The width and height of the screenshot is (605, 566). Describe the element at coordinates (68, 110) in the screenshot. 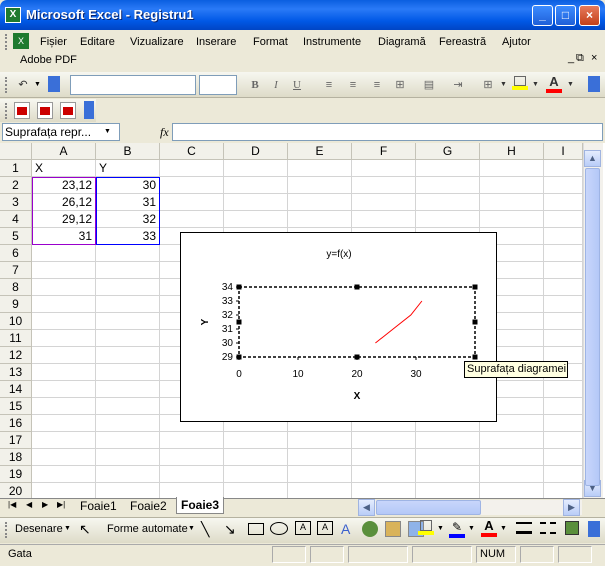

I see `pdf-review-icon` at that location.